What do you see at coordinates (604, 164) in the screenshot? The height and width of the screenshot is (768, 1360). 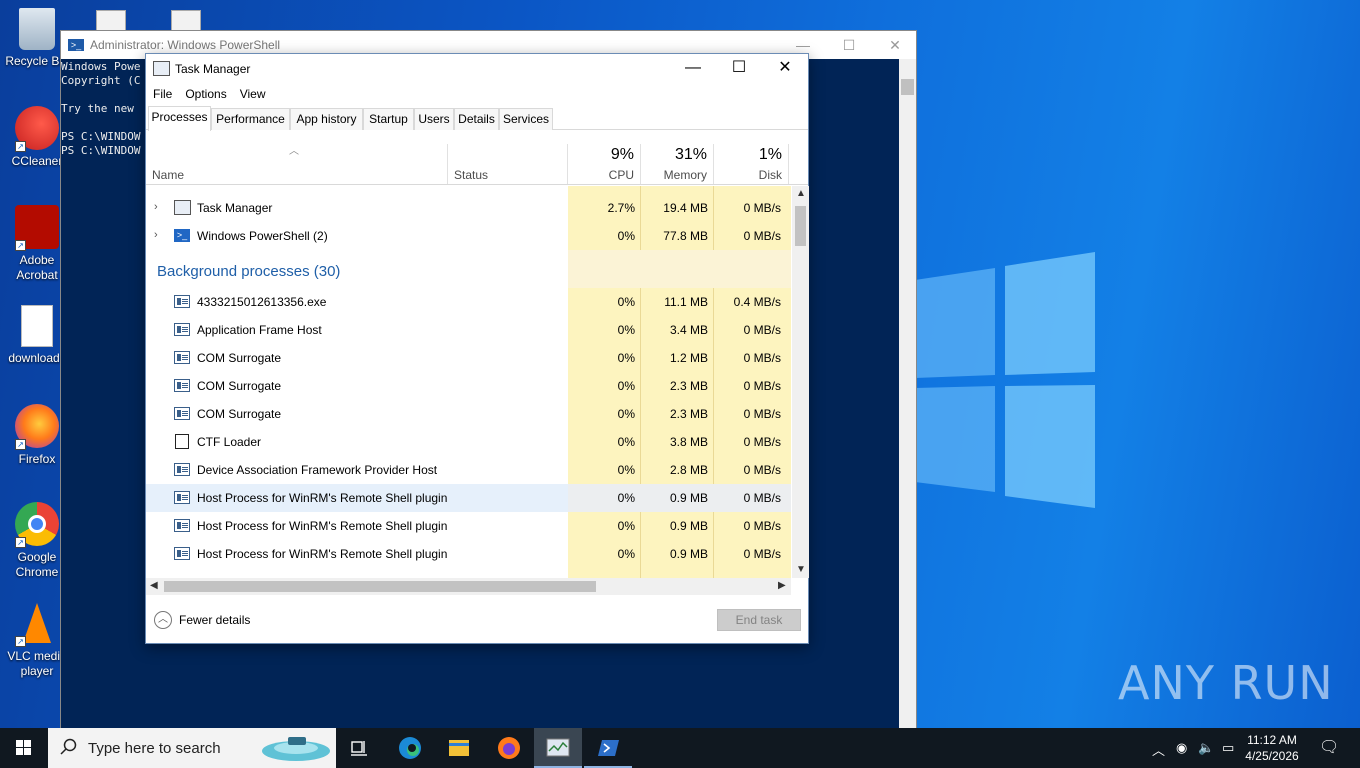 I see `column-cpu: 9% CPU` at bounding box center [604, 164].